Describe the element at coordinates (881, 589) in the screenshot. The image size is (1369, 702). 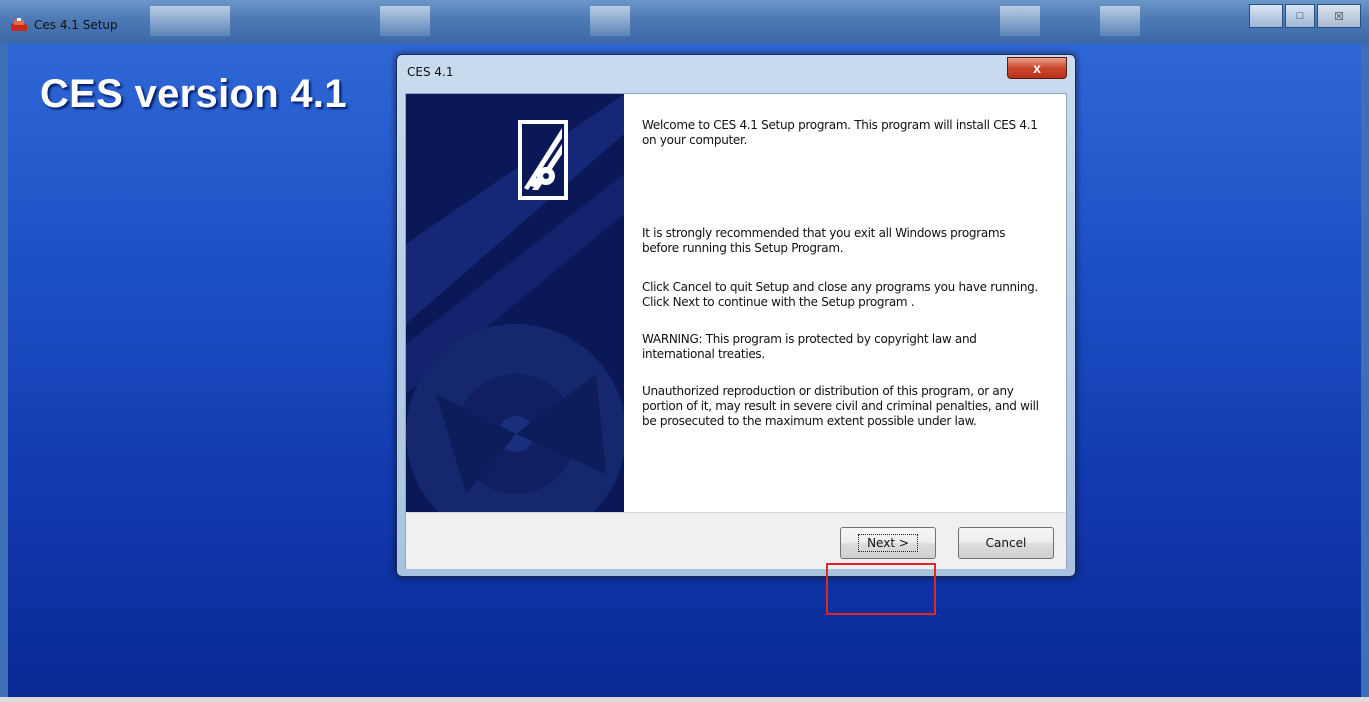
I see `next-button-highlight` at that location.